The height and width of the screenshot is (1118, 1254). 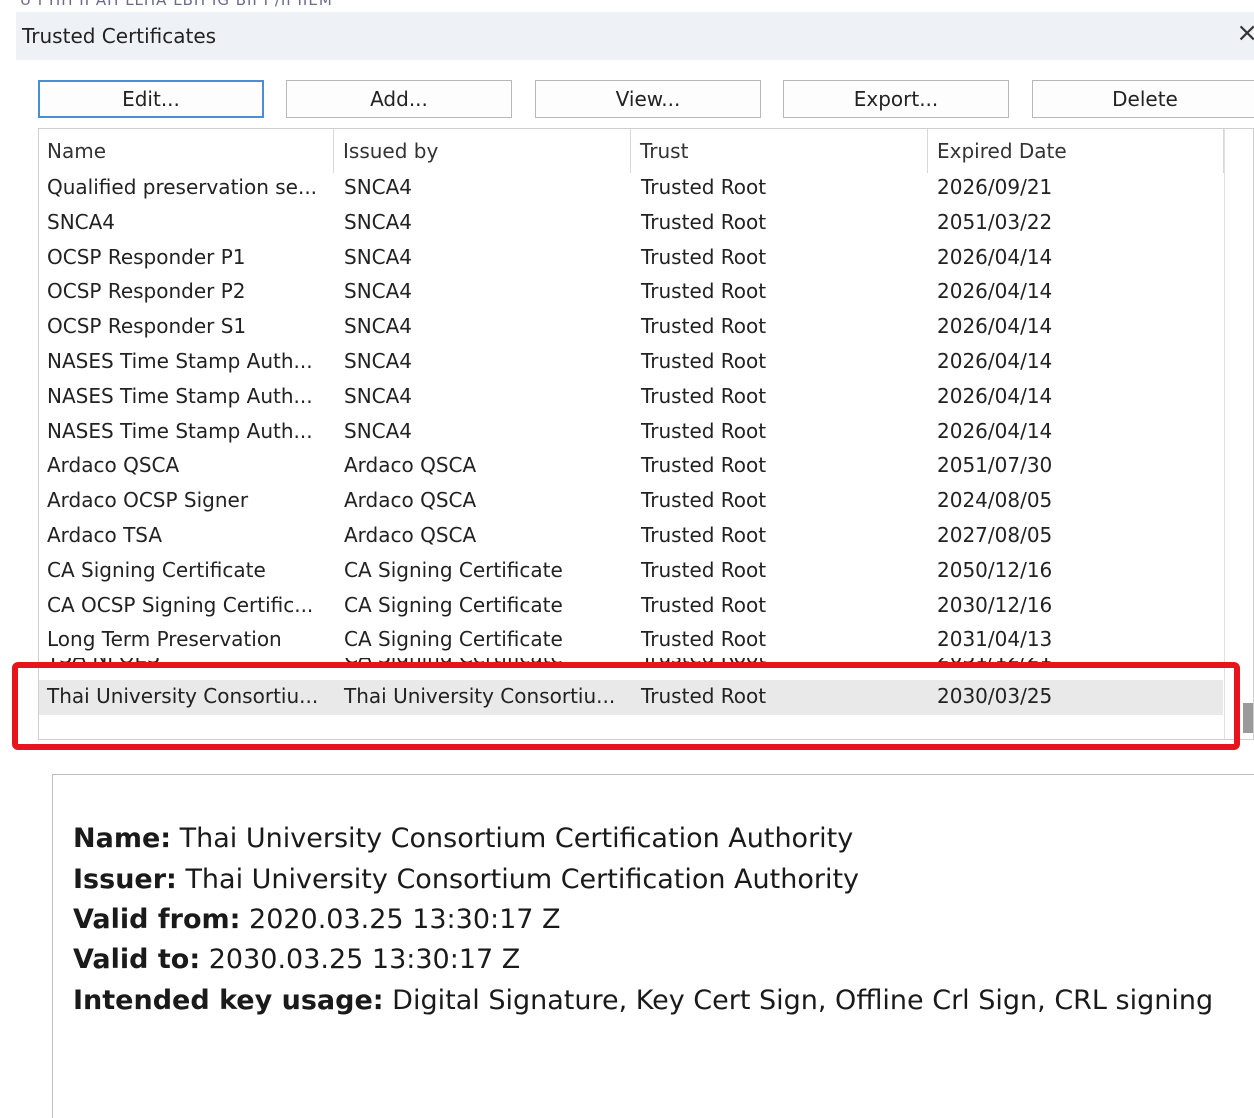 What do you see at coordinates (146, 291) in the screenshot?
I see `cell-name: OCSP Responder P2` at bounding box center [146, 291].